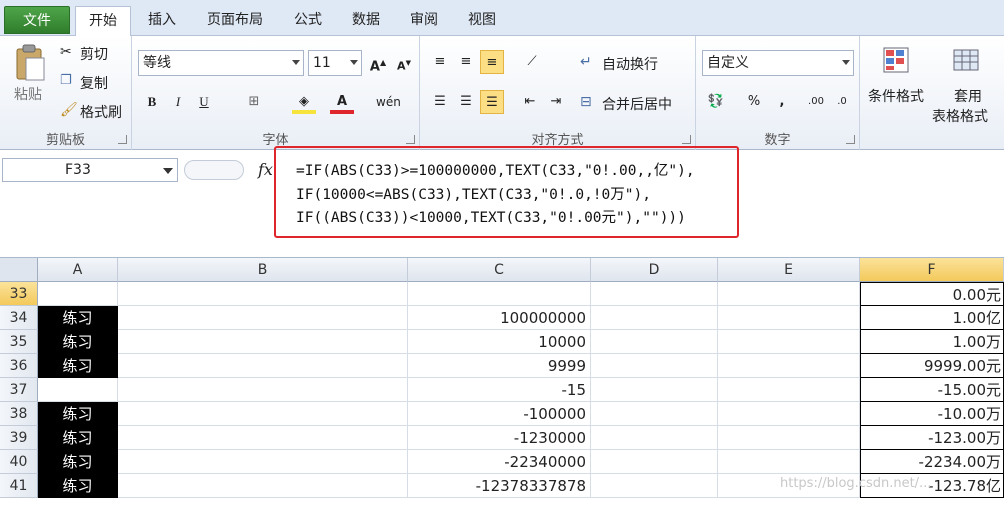  What do you see at coordinates (440, 62) in the screenshot?
I see `align-top-icon: ≡` at bounding box center [440, 62].